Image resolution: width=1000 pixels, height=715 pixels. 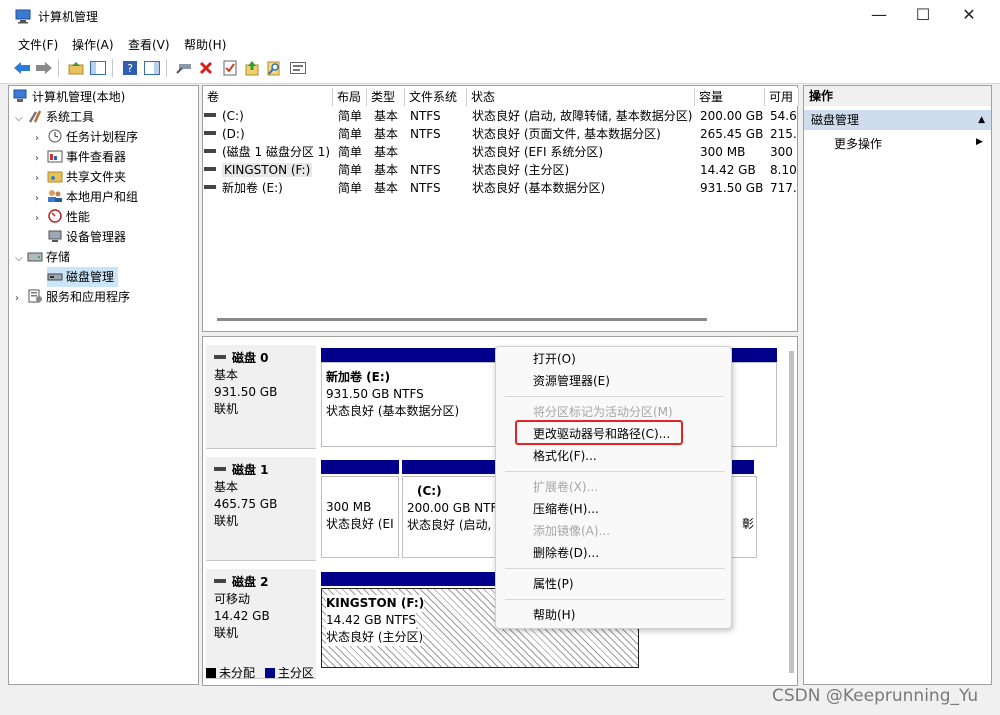 I want to click on partition-efi: 300 MB 状态良好 (EI, so click(x=360, y=517).